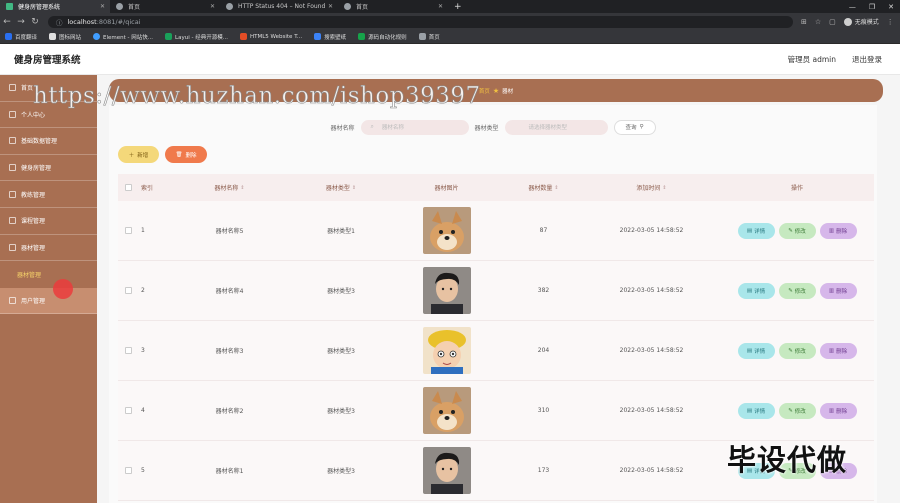  I want to click on sidebar-item-base-data: 基础数据管理, so click(48, 141).